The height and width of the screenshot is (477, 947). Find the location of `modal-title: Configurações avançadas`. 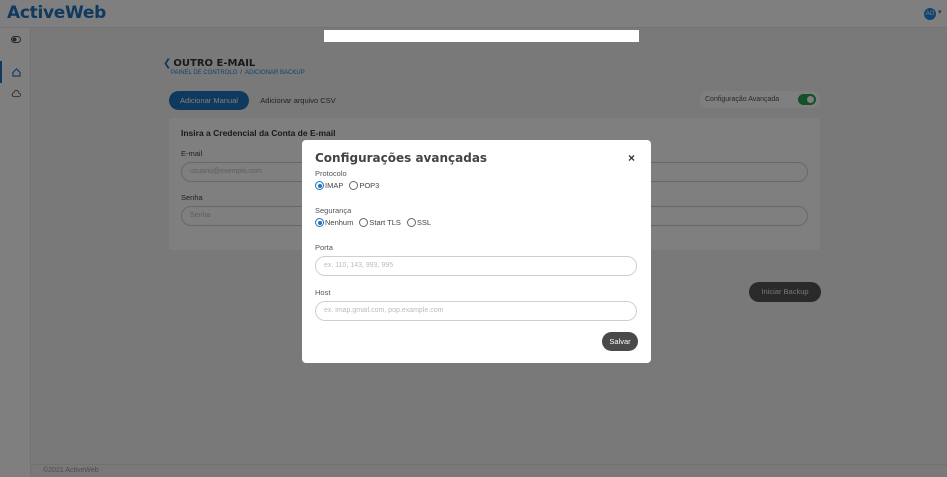

modal-title: Configurações avançadas is located at coordinates (401, 158).